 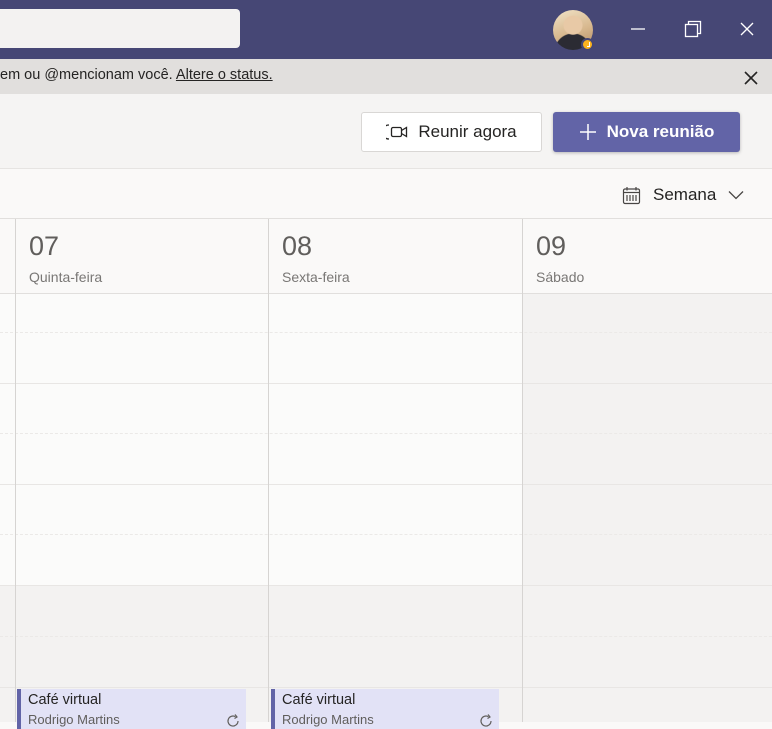 I want to click on time-column, so click(x=8, y=439).